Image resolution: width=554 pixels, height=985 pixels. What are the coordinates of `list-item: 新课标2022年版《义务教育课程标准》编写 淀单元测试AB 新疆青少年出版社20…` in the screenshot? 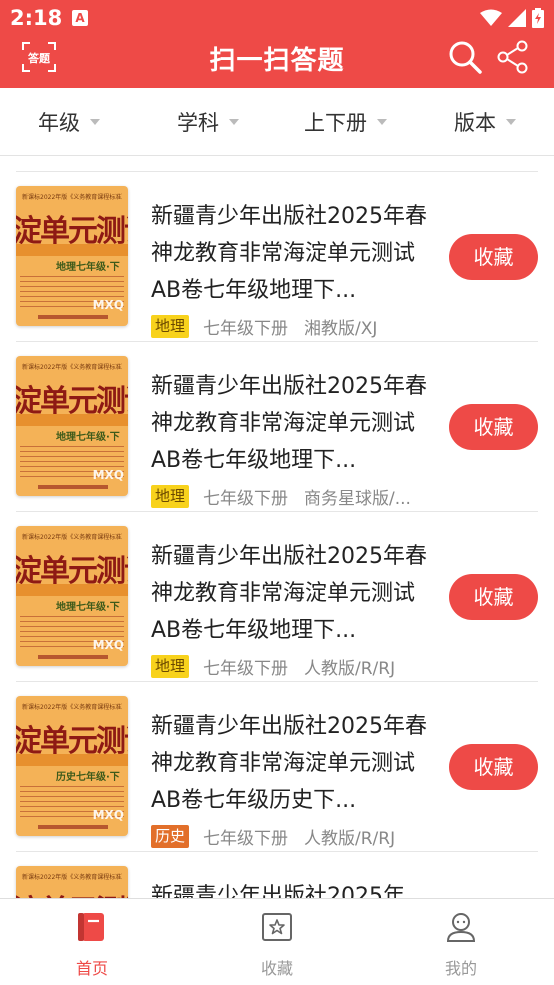 It's located at (277, 875).